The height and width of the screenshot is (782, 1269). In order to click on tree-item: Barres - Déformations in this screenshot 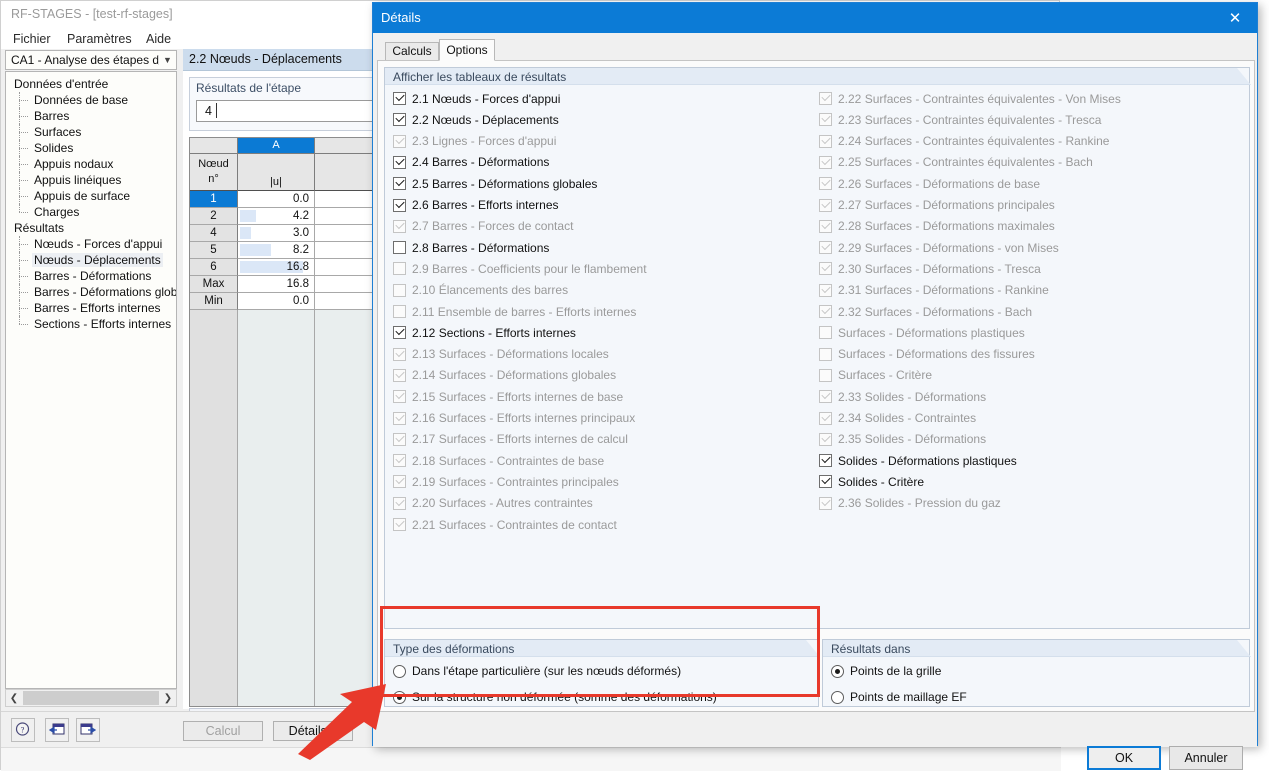, I will do `click(91, 276)`.